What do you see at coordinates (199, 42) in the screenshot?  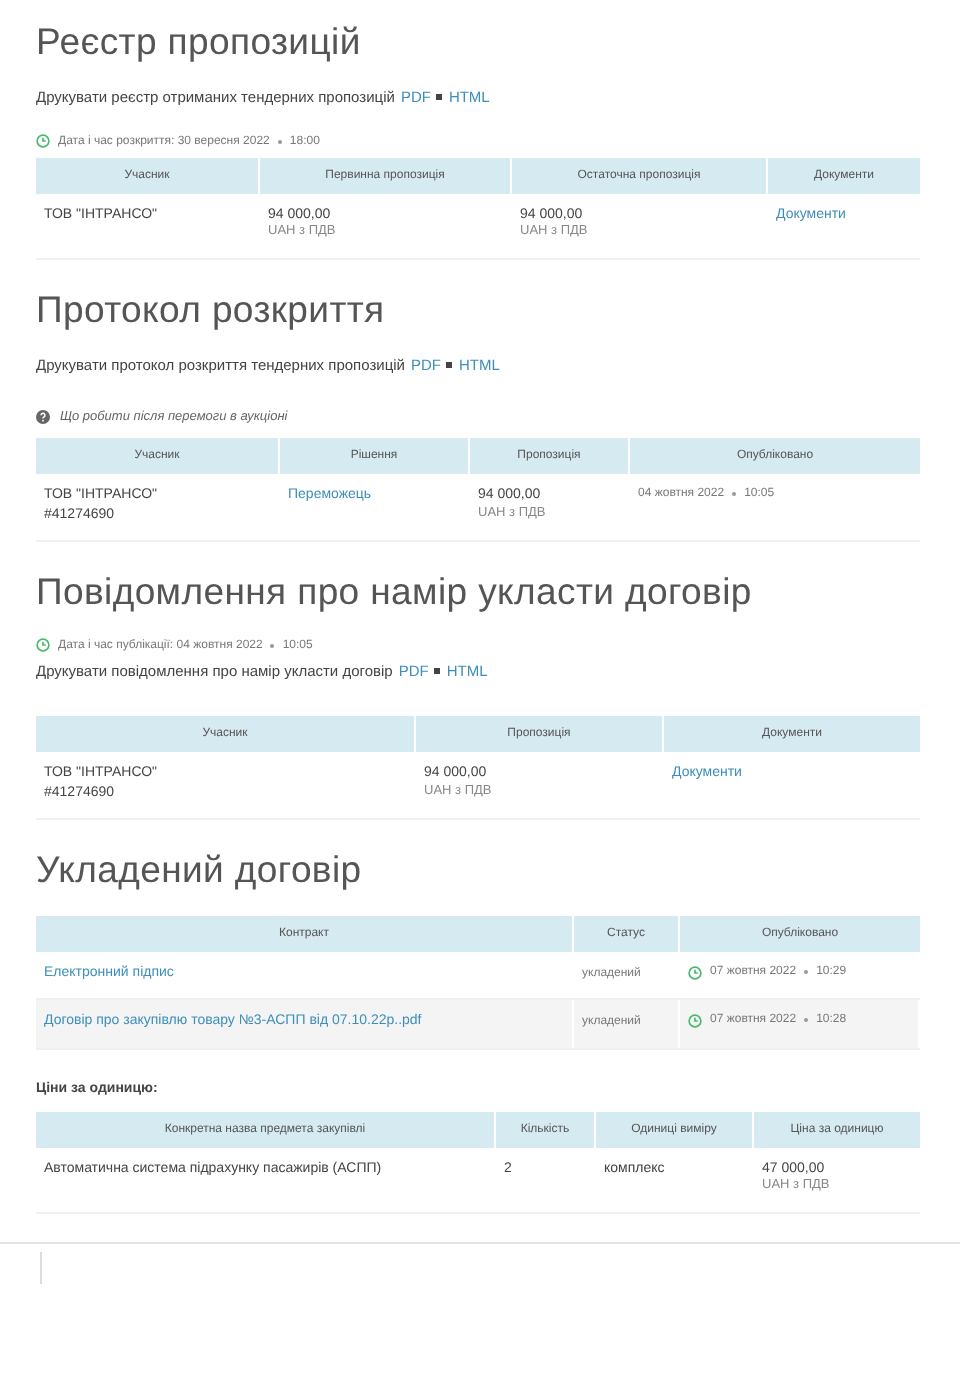 I see `section-title: Реєстр пропозицій` at bounding box center [199, 42].